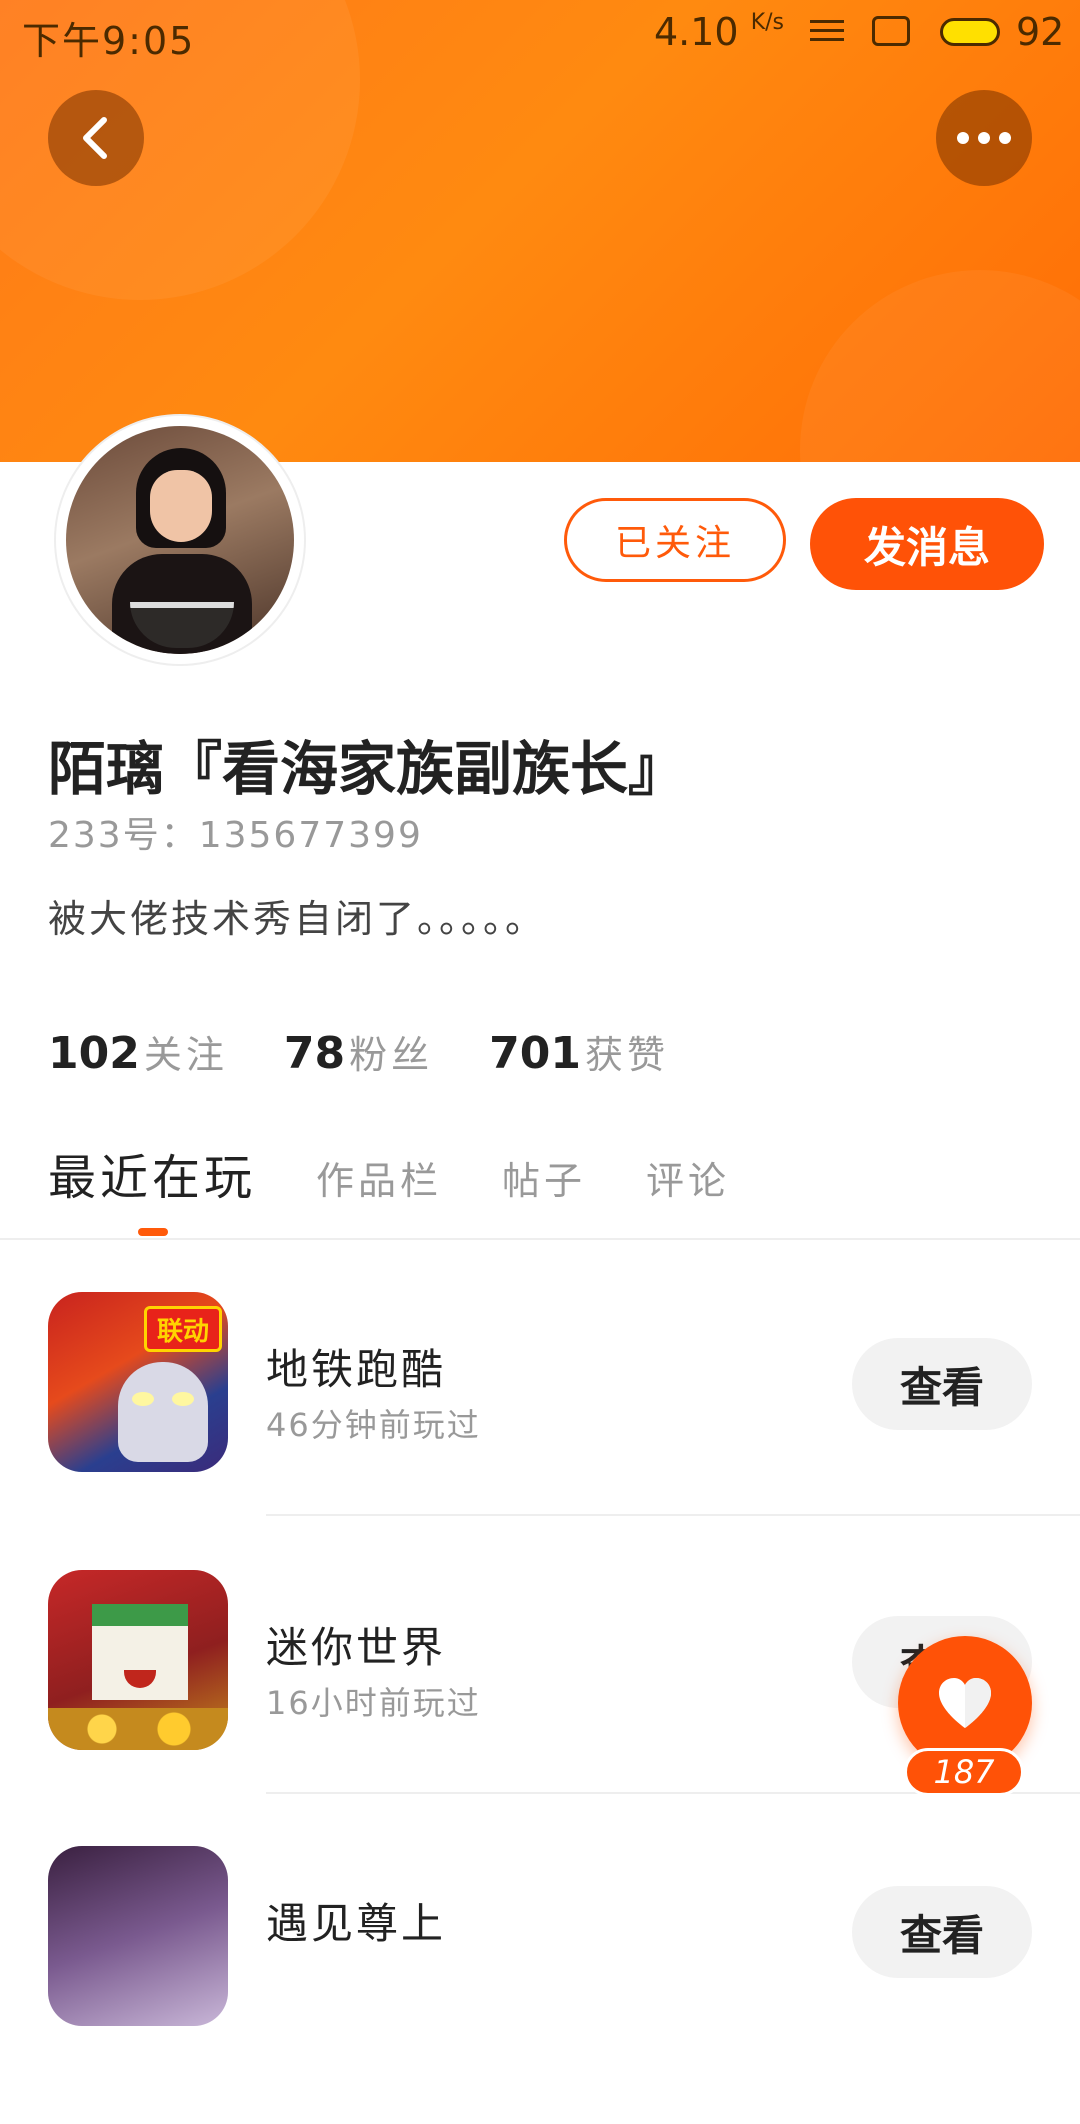 This screenshot has width=1080, height=2124. I want to click on game-name: 地铁跑酷, so click(356, 1369).